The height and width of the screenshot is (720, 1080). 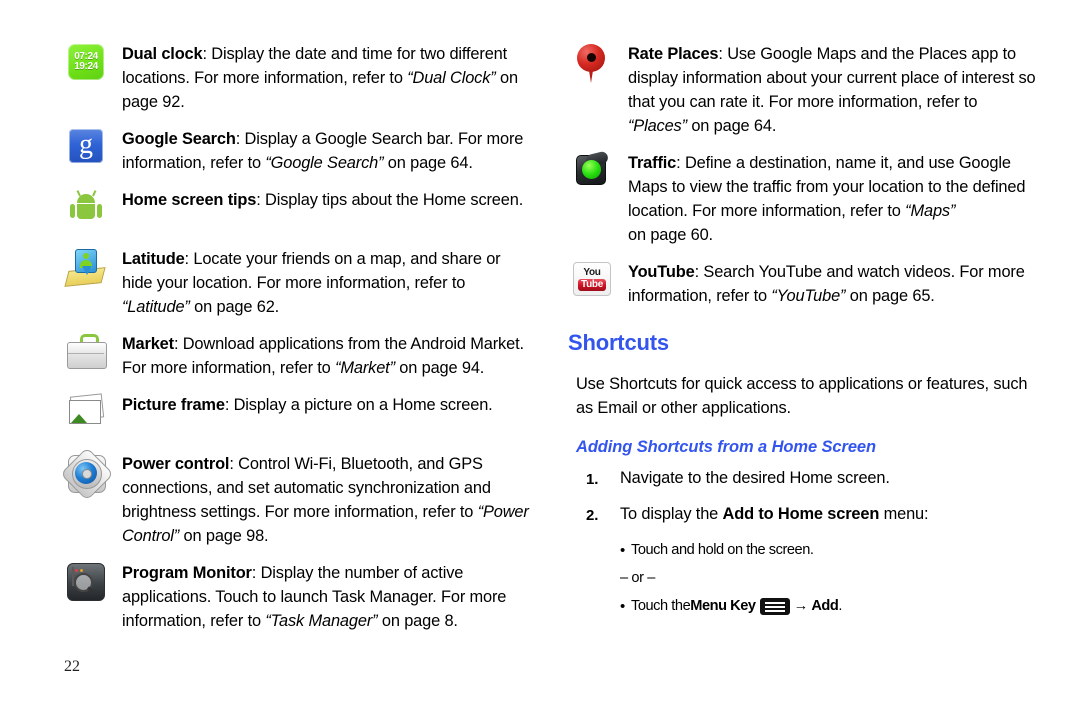 What do you see at coordinates (930, 211) in the screenshot?
I see `entry-reference: “Maps”` at bounding box center [930, 211].